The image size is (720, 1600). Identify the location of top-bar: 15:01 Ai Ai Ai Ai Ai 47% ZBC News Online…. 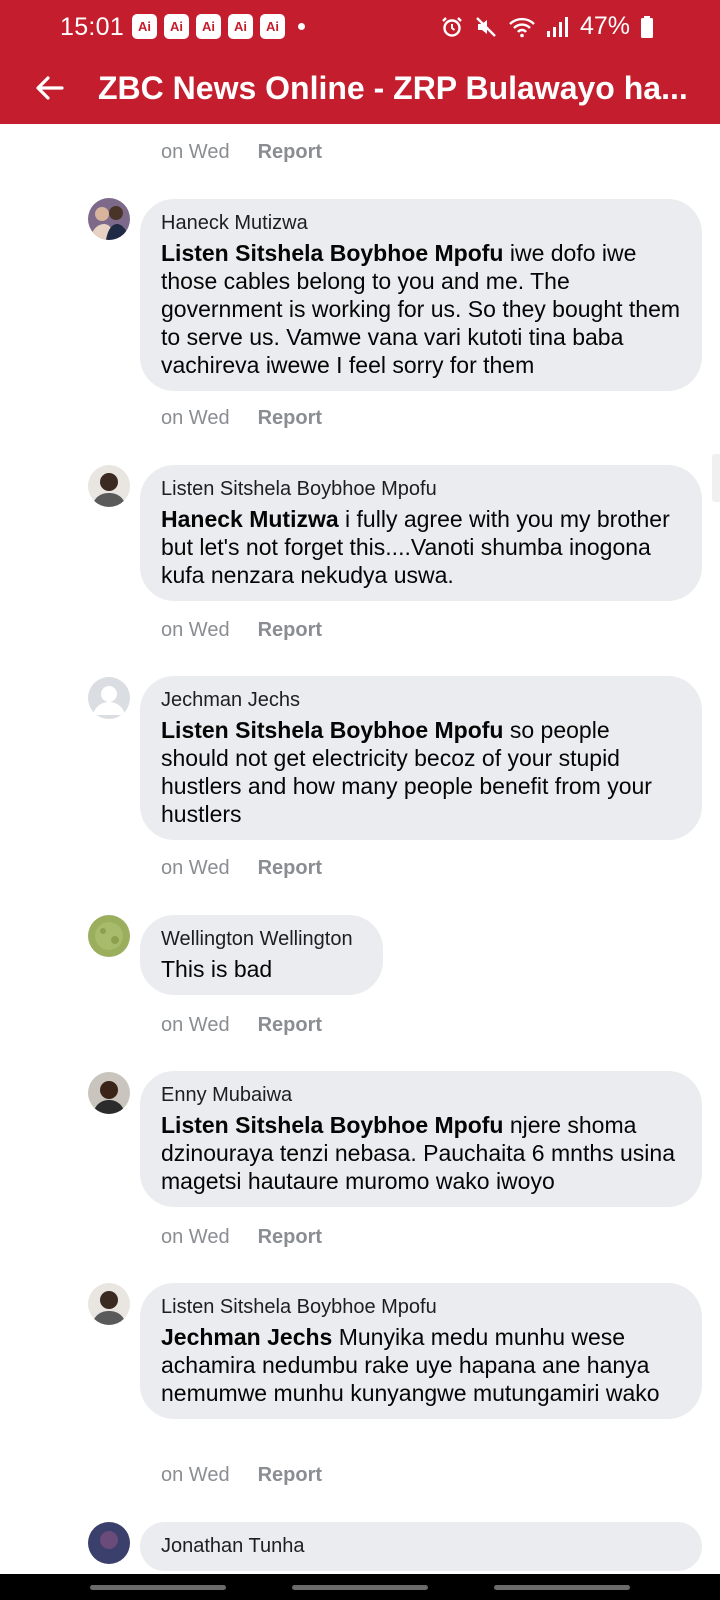
(360, 62).